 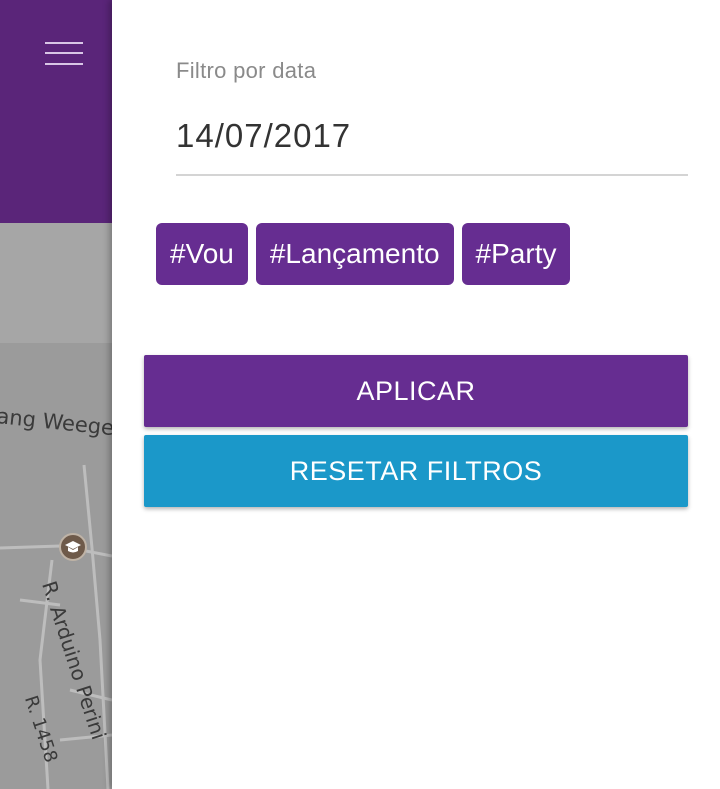 I want to click on apply-button: APLICAR, so click(x=416, y=391).